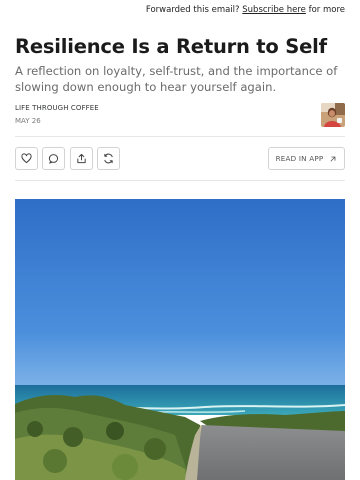  I want to click on arrow-up-right-icon, so click(333, 158).